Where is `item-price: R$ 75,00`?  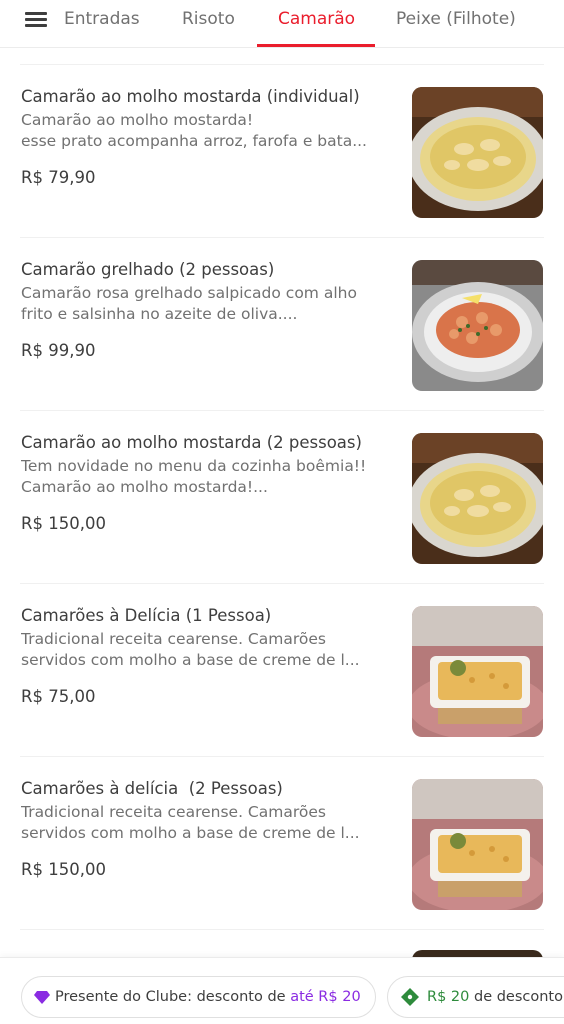
item-price: R$ 75,00 is located at coordinates (58, 696).